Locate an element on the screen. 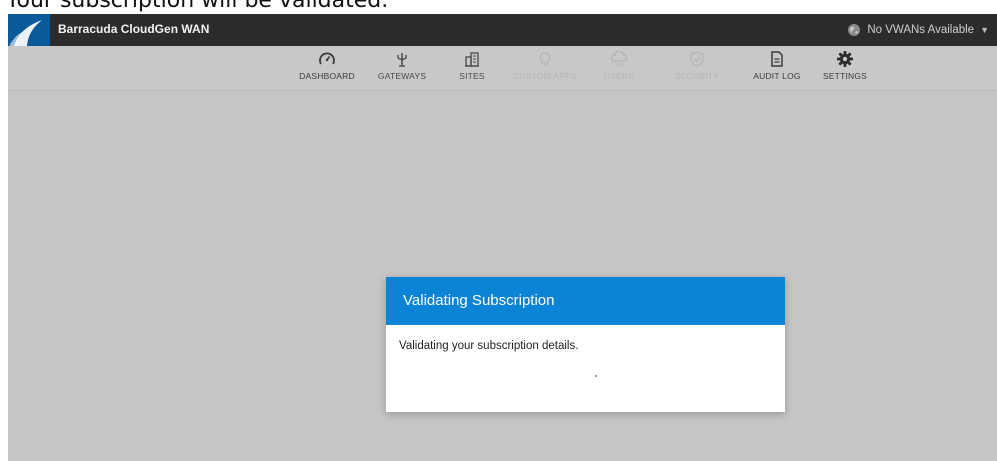 This screenshot has width=997, height=461. nav-settings-label: SETTINGS is located at coordinates (845, 76).